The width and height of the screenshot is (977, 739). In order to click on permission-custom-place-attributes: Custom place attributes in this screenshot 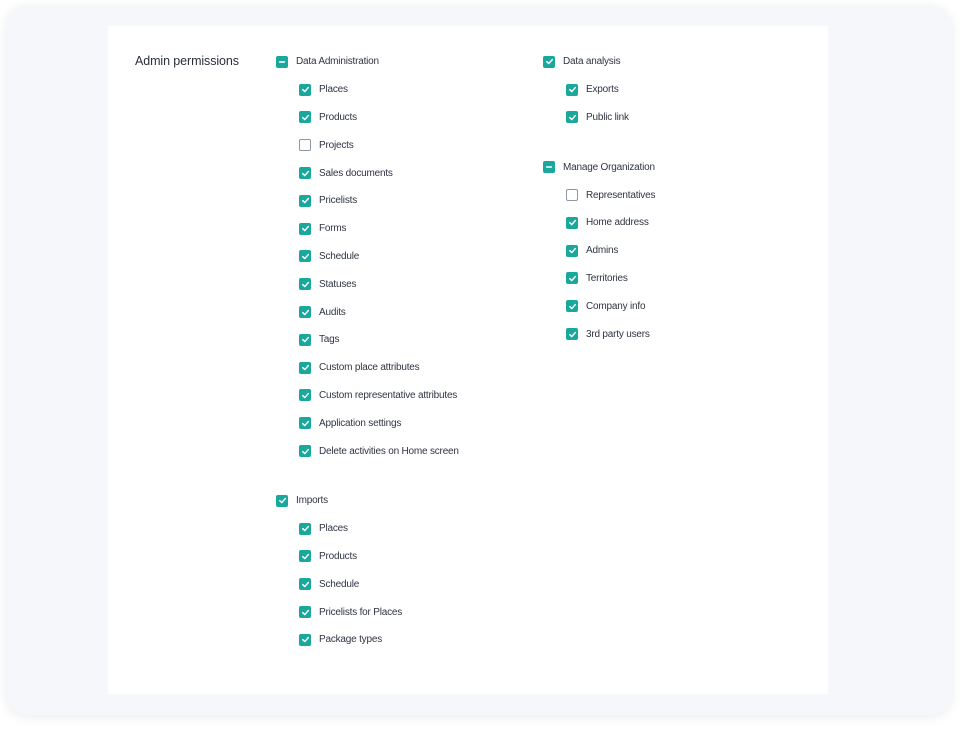, I will do `click(401, 368)`.